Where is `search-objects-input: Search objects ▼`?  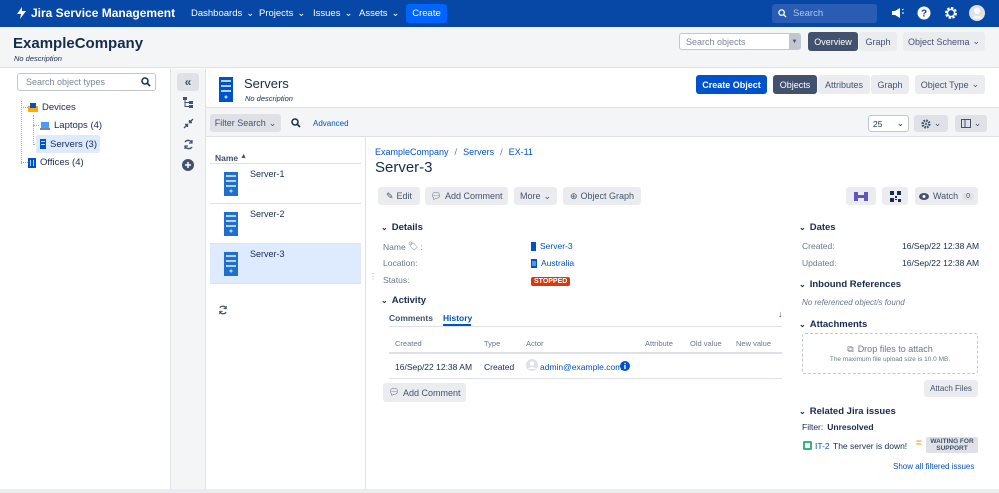 search-objects-input: Search objects ▼ is located at coordinates (740, 41).